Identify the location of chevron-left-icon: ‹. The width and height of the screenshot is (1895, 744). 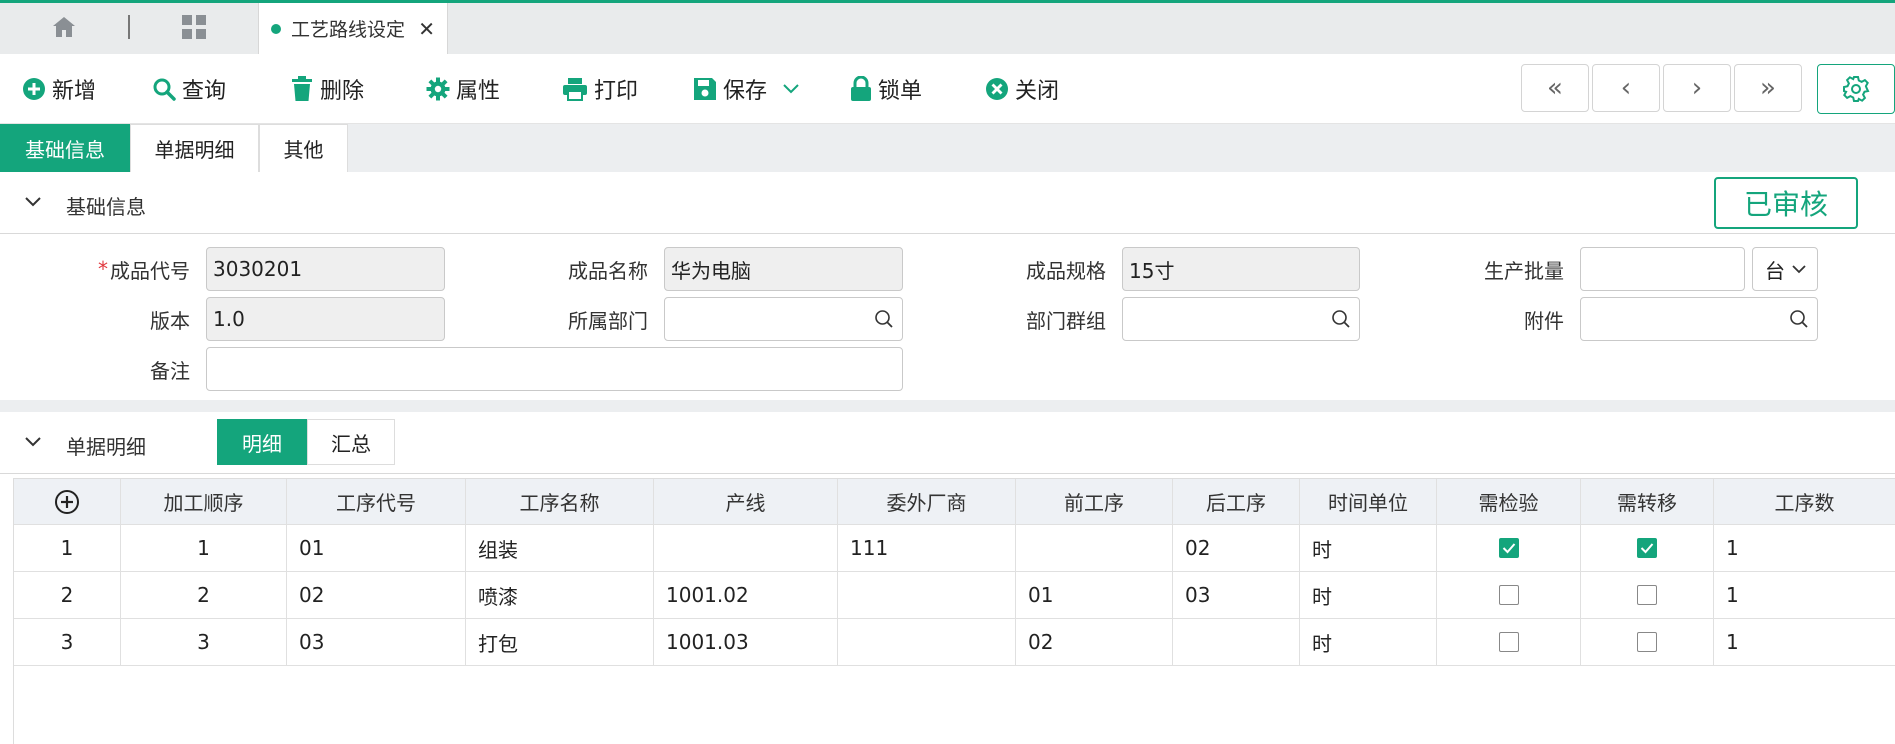
(1626, 88).